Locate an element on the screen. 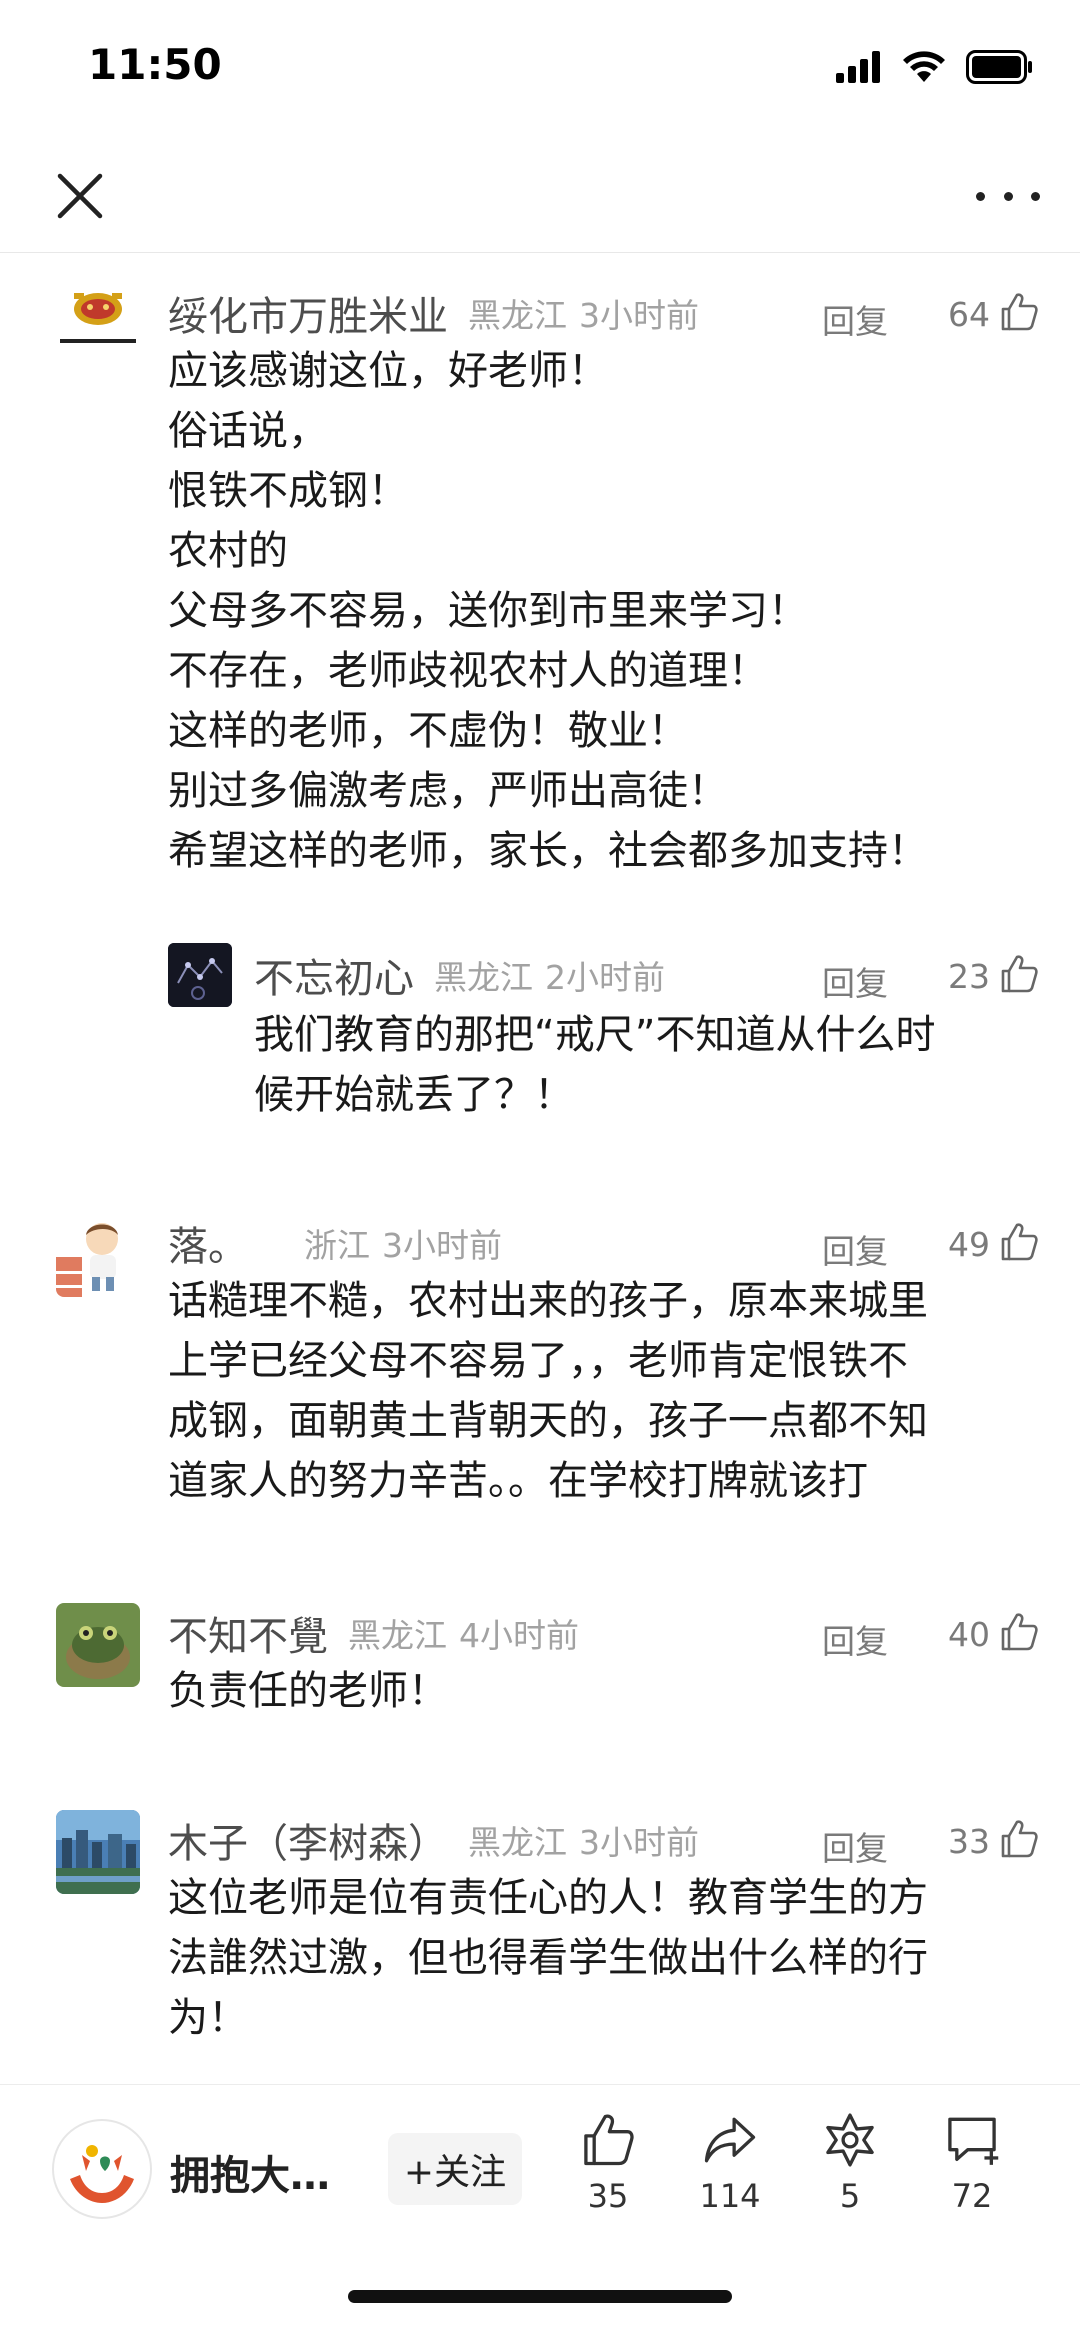 The image size is (1080, 2338). comment-action: 72 is located at coordinates (972, 2163).